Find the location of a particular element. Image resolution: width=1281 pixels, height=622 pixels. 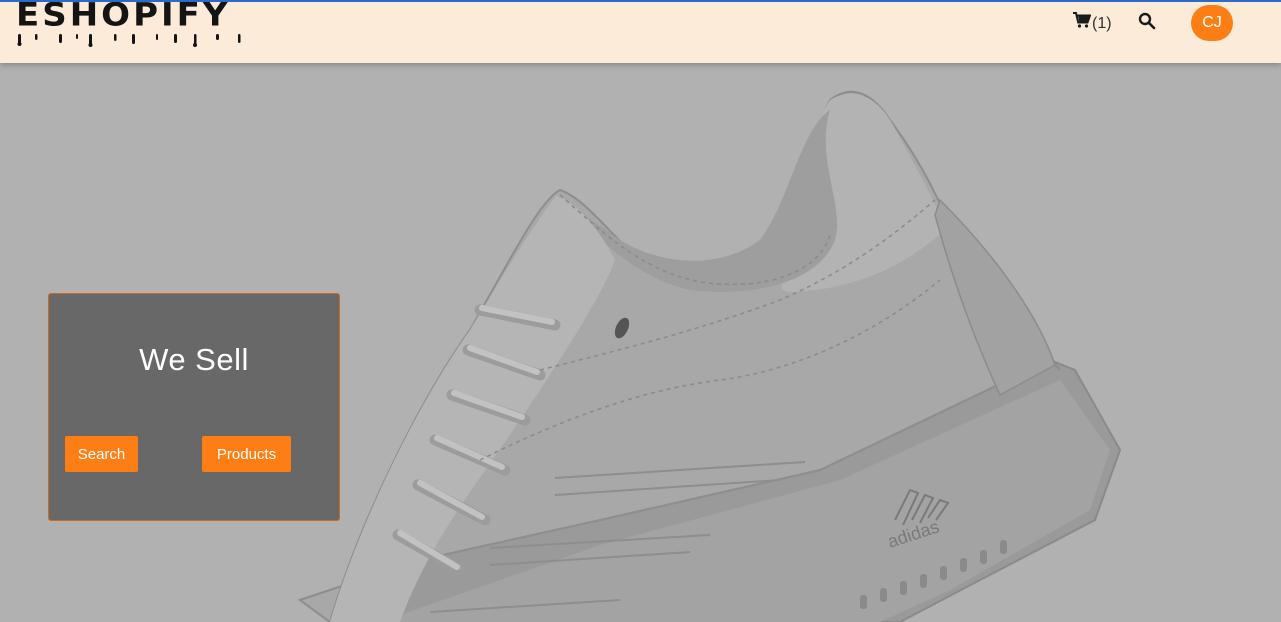

search-icon is located at coordinates (1147, 23).